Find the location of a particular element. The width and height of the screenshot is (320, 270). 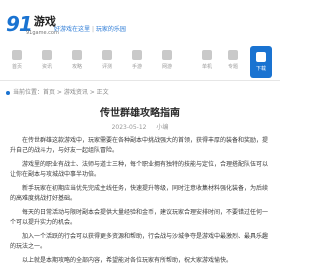

article-author: 小编 is located at coordinates (162, 127).